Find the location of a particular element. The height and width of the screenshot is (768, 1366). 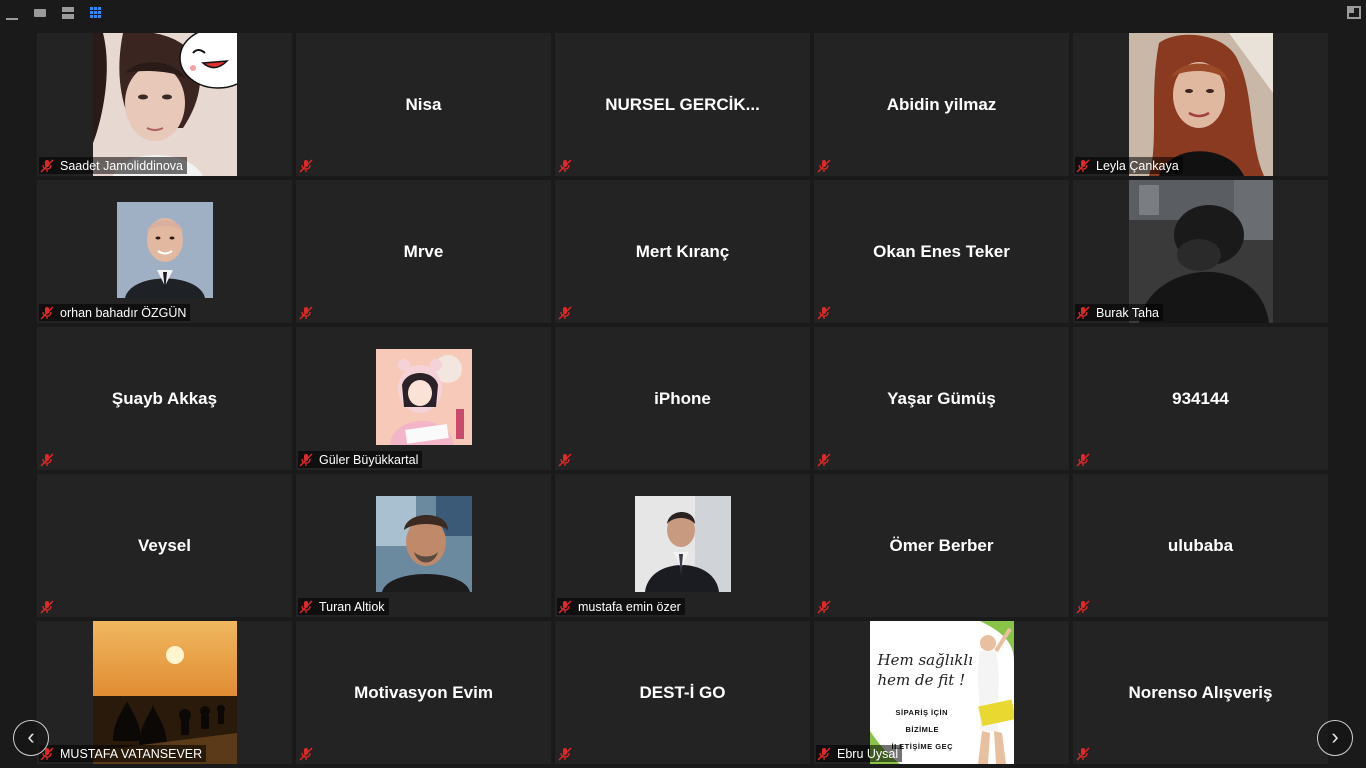

participant-name-display: Nisa is located at coordinates (423, 104).